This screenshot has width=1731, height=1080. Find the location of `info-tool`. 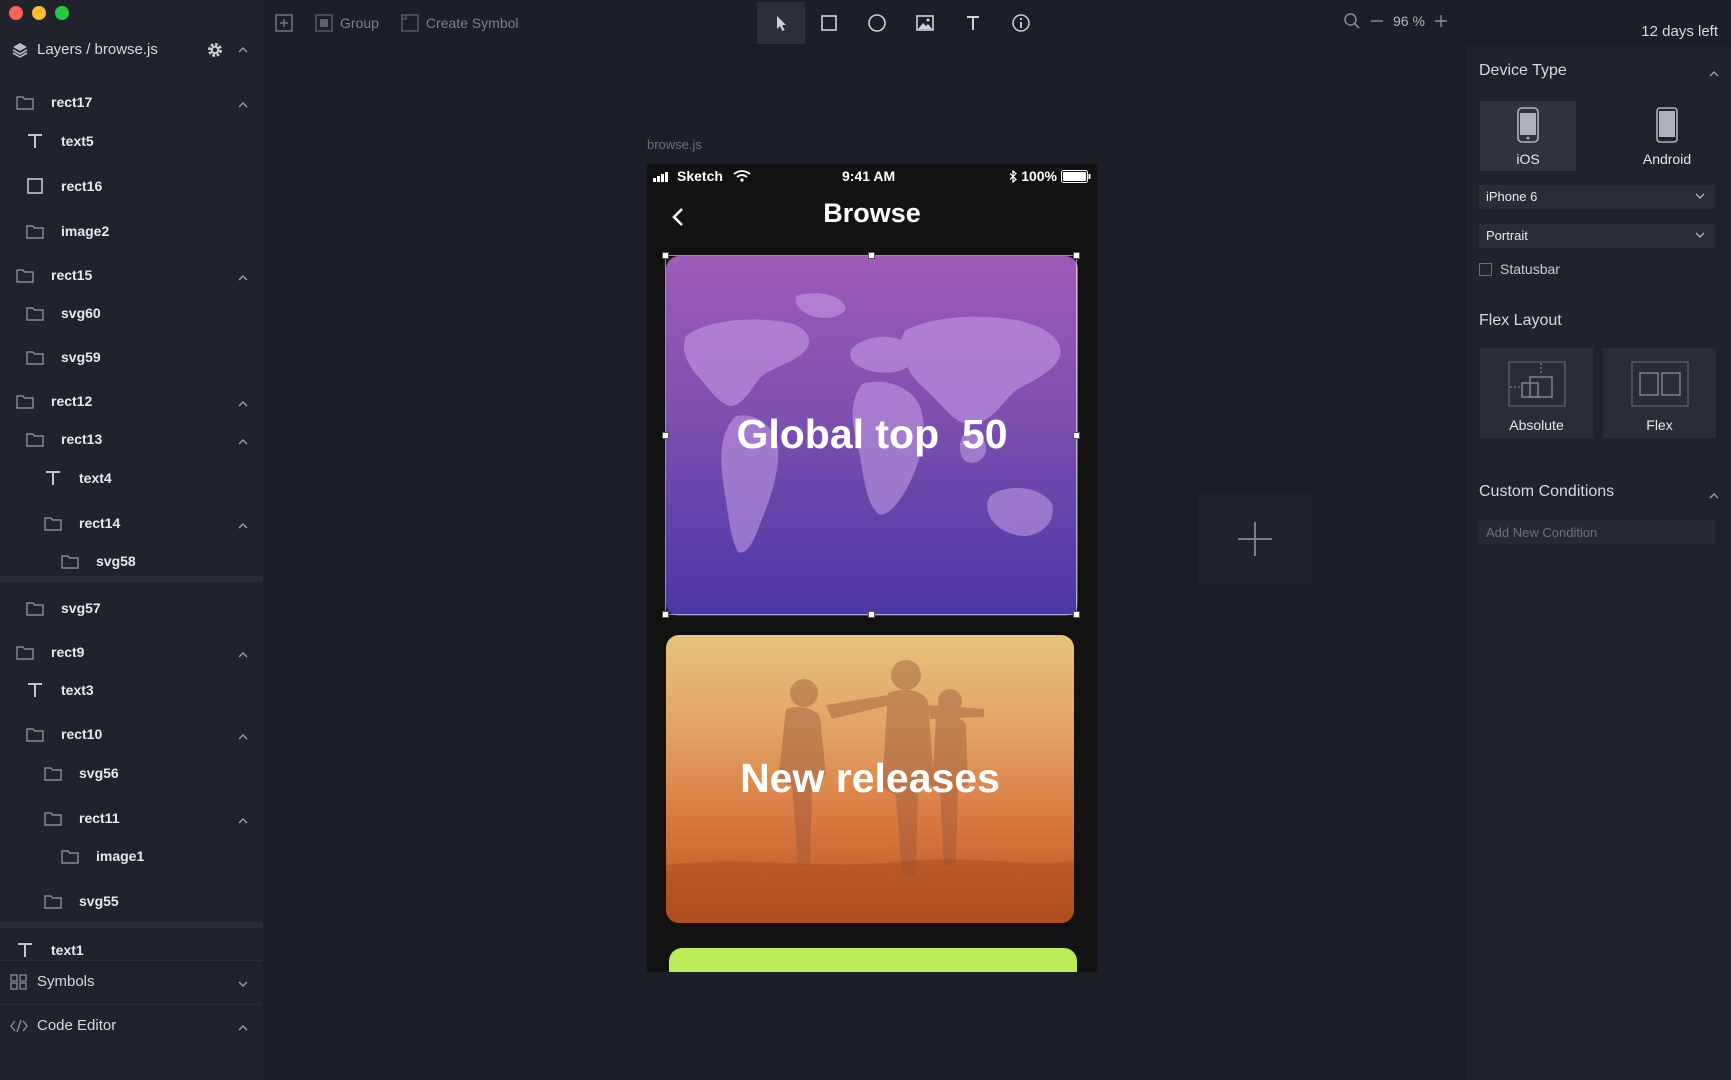

info-tool is located at coordinates (1021, 23).